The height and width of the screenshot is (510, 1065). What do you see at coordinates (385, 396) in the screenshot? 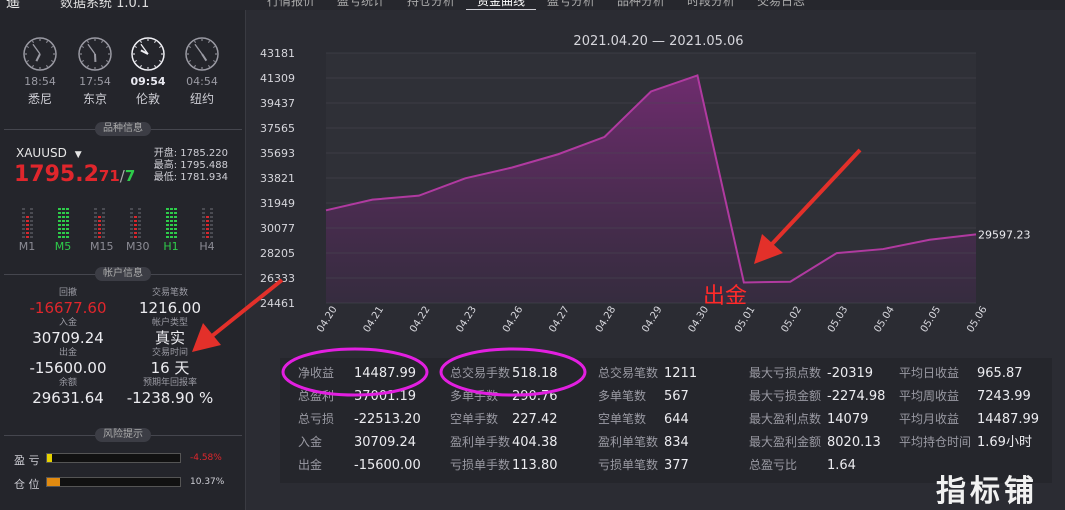
I see `stat-value: 37001.19` at bounding box center [385, 396].